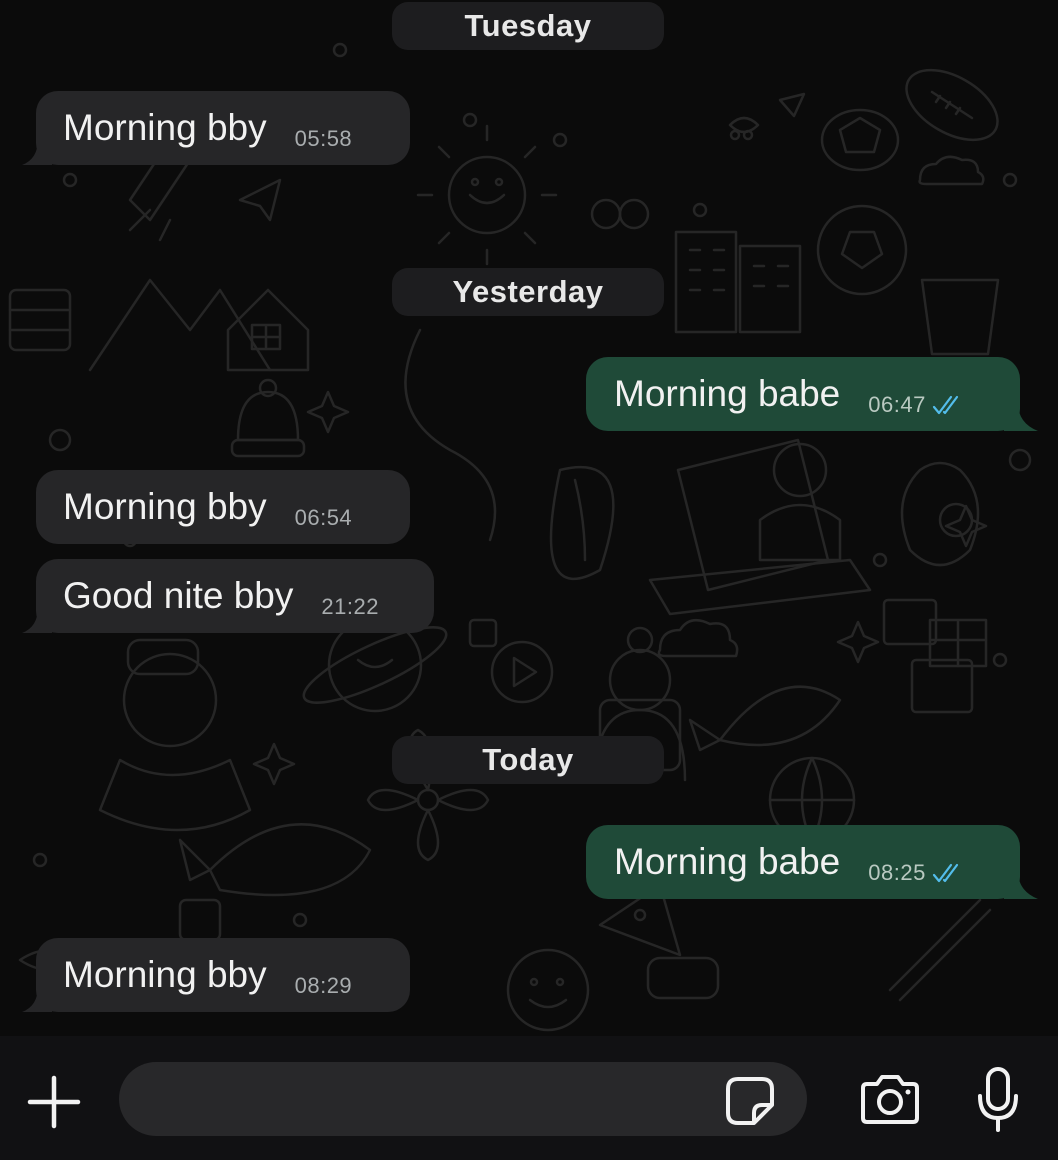 Image resolution: width=1058 pixels, height=1160 pixels. I want to click on composer-bar, so click(529, 1098).